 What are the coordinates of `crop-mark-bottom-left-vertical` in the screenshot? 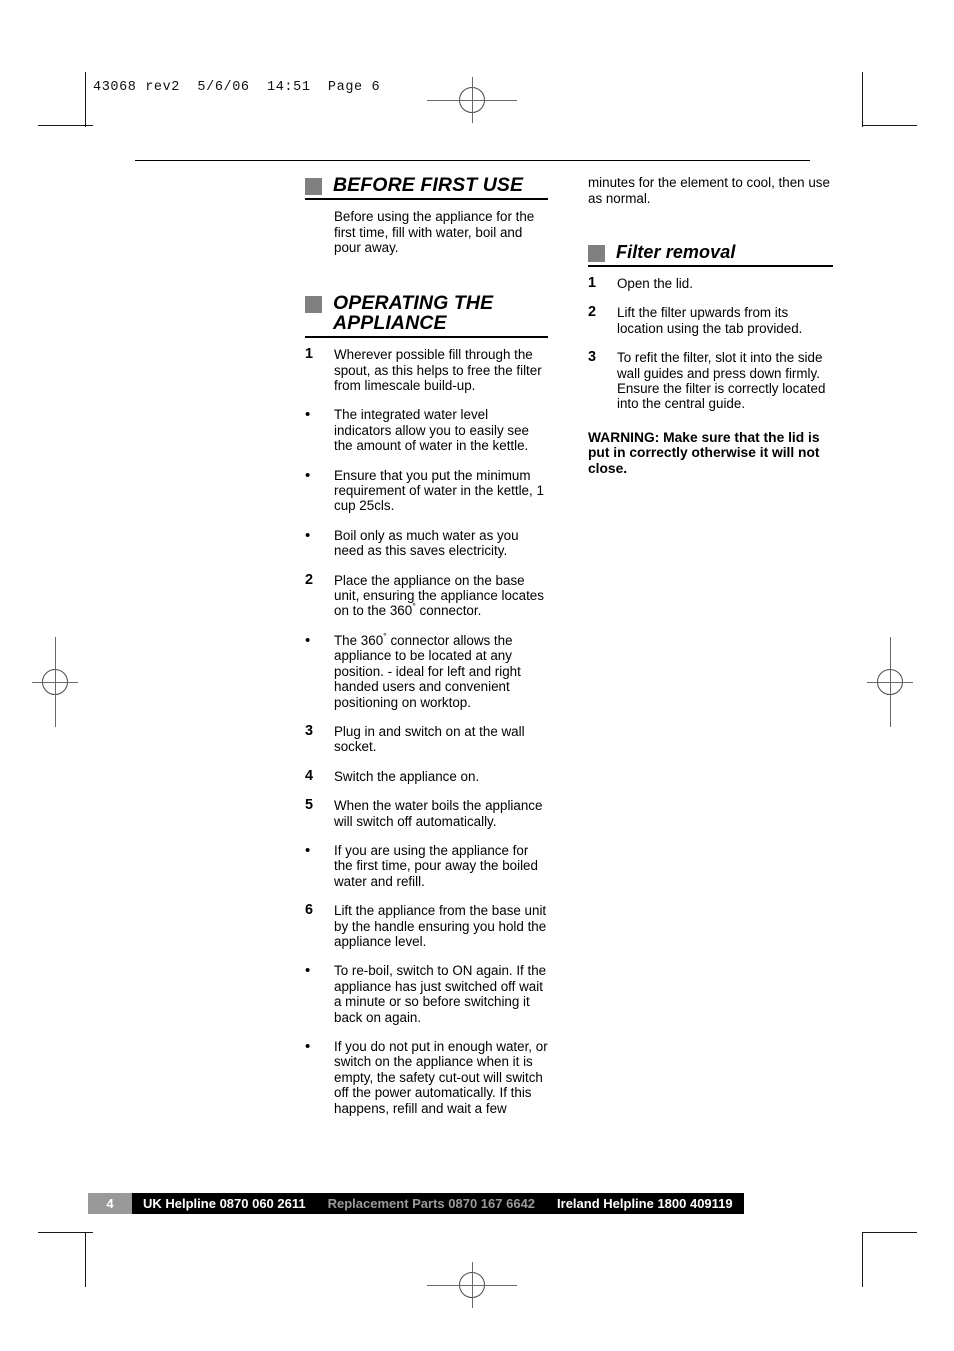 It's located at (85, 1259).